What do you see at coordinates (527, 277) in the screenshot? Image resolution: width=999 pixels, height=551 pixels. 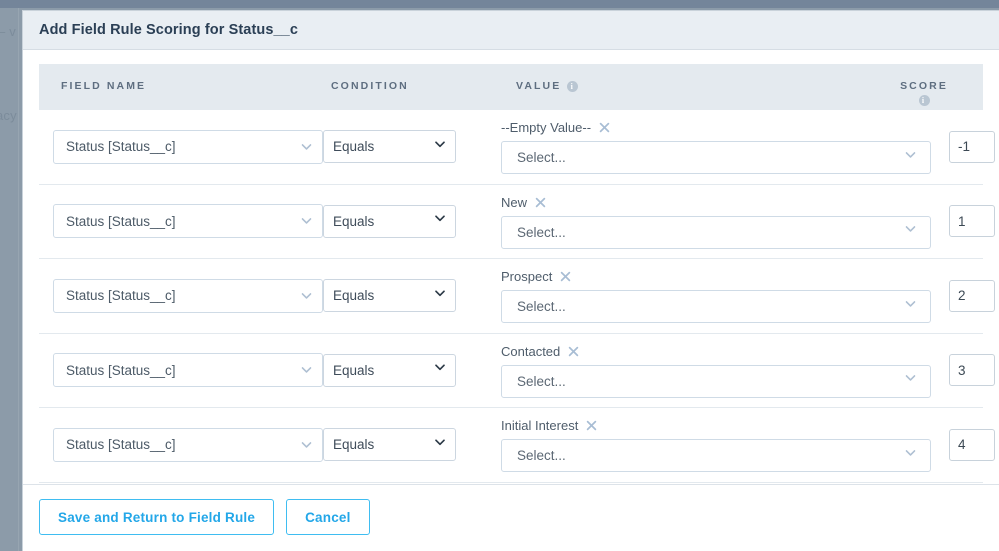 I see `value-chip-label: Prospect` at bounding box center [527, 277].